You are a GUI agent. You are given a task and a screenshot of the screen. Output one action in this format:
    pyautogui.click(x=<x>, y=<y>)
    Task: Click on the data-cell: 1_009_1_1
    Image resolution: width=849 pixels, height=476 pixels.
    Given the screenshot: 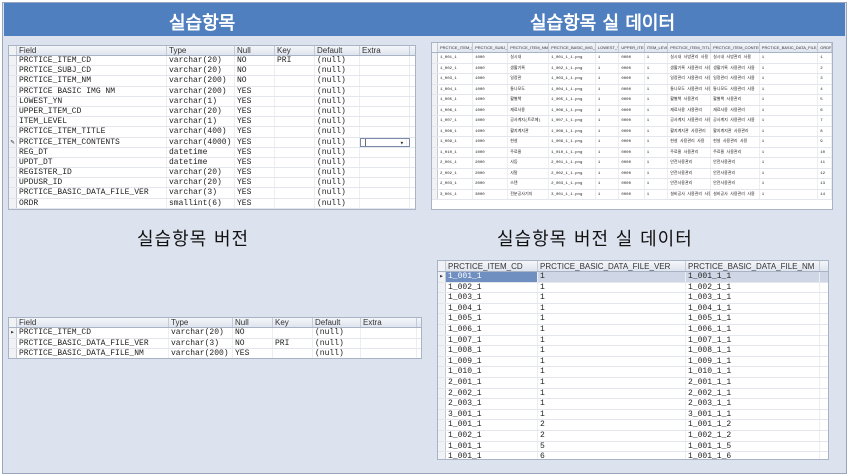 What is the action you would take?
    pyautogui.click(x=753, y=361)
    